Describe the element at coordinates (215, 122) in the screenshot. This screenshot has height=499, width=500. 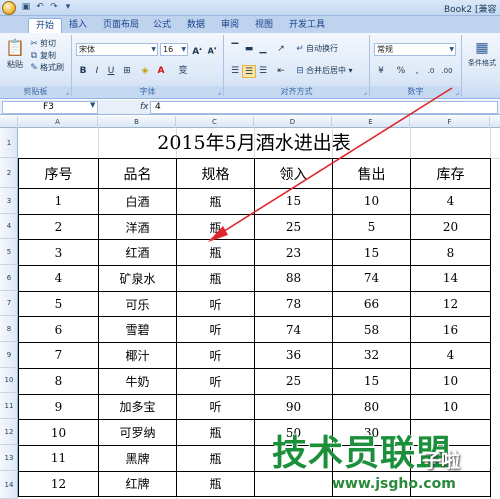
I see `column-header-c: C` at that location.